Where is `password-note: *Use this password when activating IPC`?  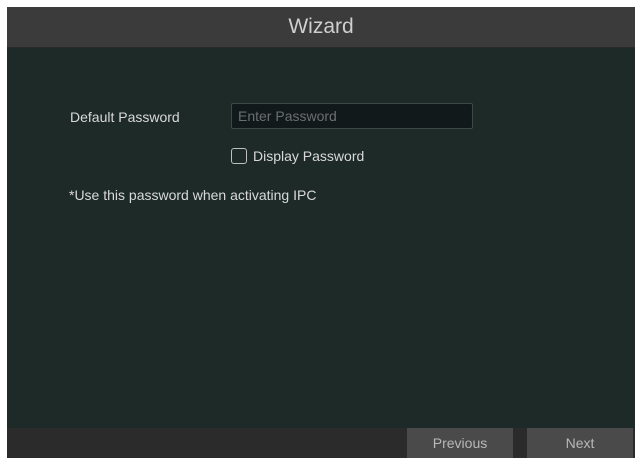 password-note: *Use this password when activating IPC is located at coordinates (193, 195).